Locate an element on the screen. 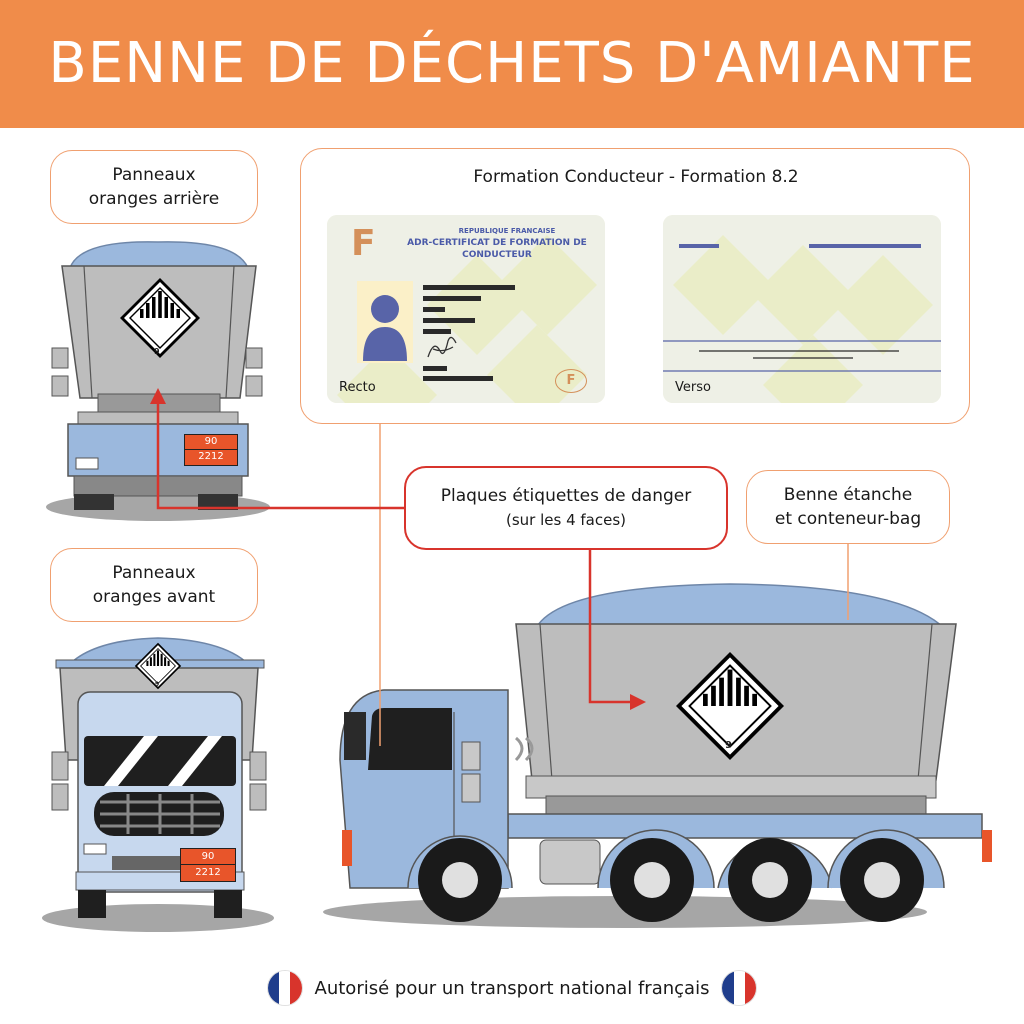 The image size is (1024, 1024). label-front-line2: oranges avant is located at coordinates (154, 597).